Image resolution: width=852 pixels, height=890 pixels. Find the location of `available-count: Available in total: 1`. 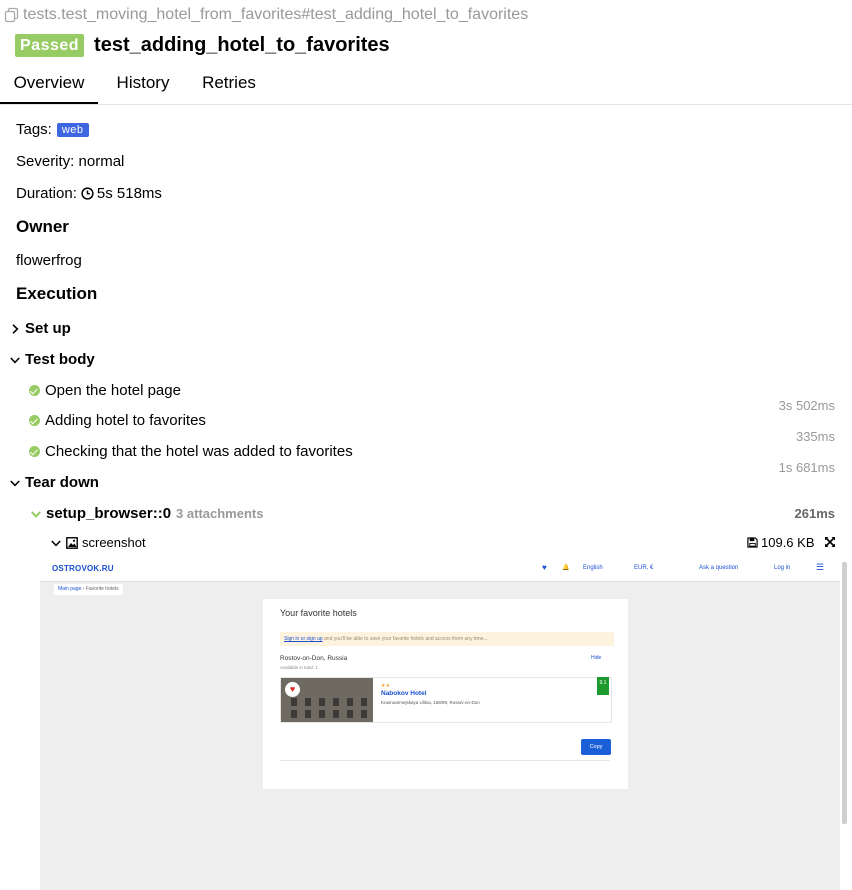

available-count: Available in total: 1 is located at coordinates (299, 667).